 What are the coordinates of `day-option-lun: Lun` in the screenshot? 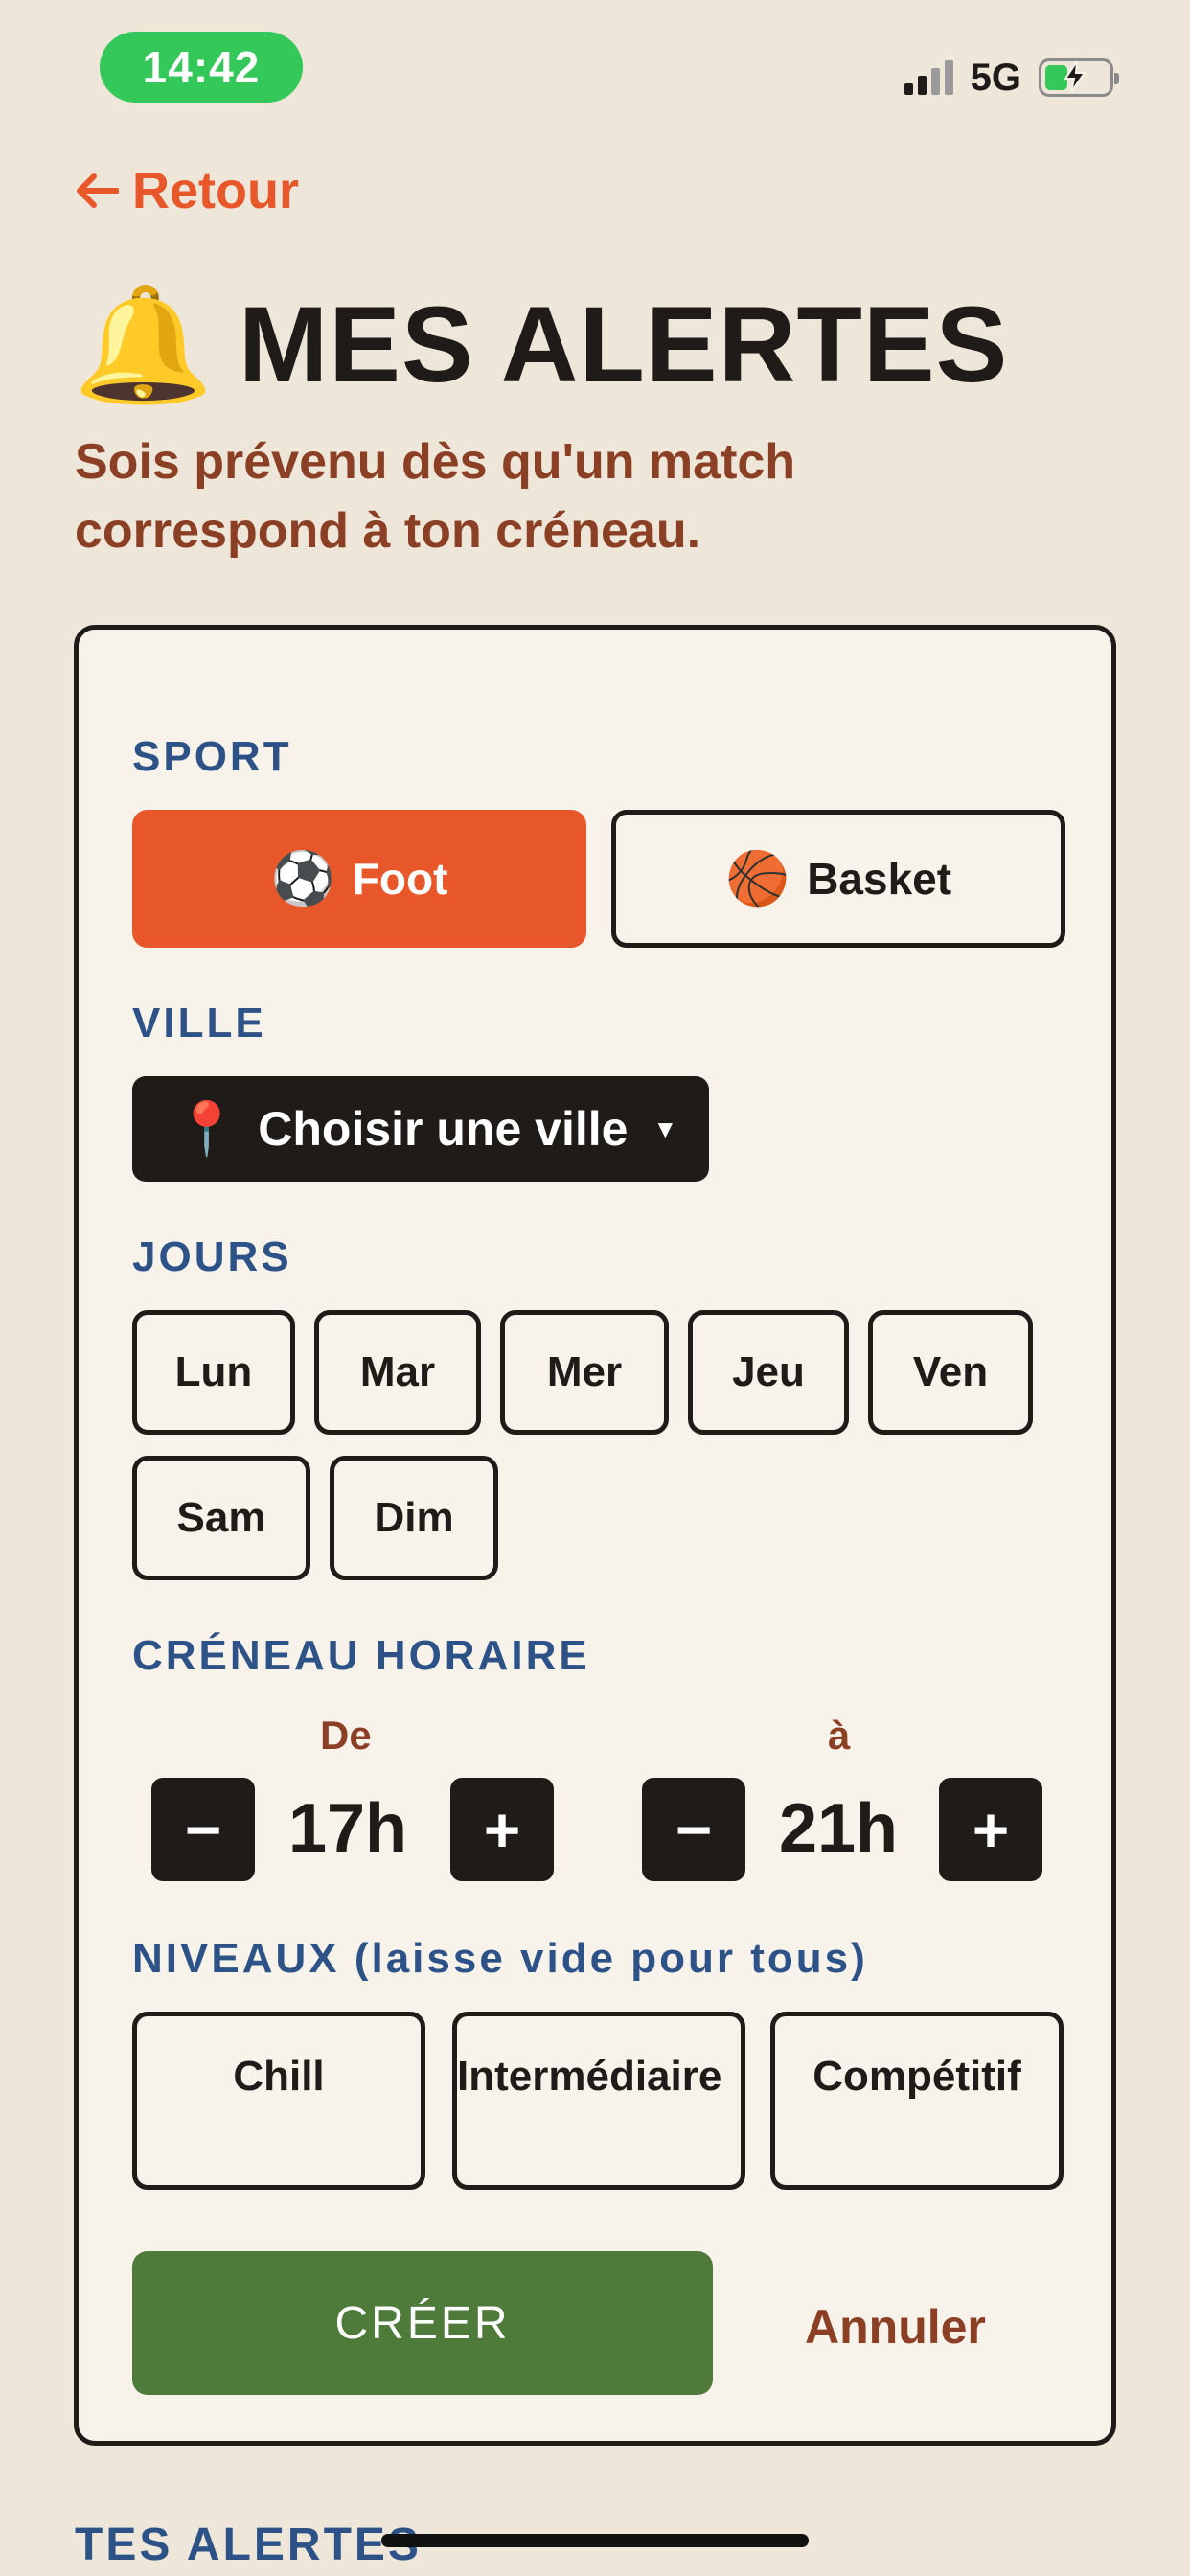 It's located at (214, 1372).